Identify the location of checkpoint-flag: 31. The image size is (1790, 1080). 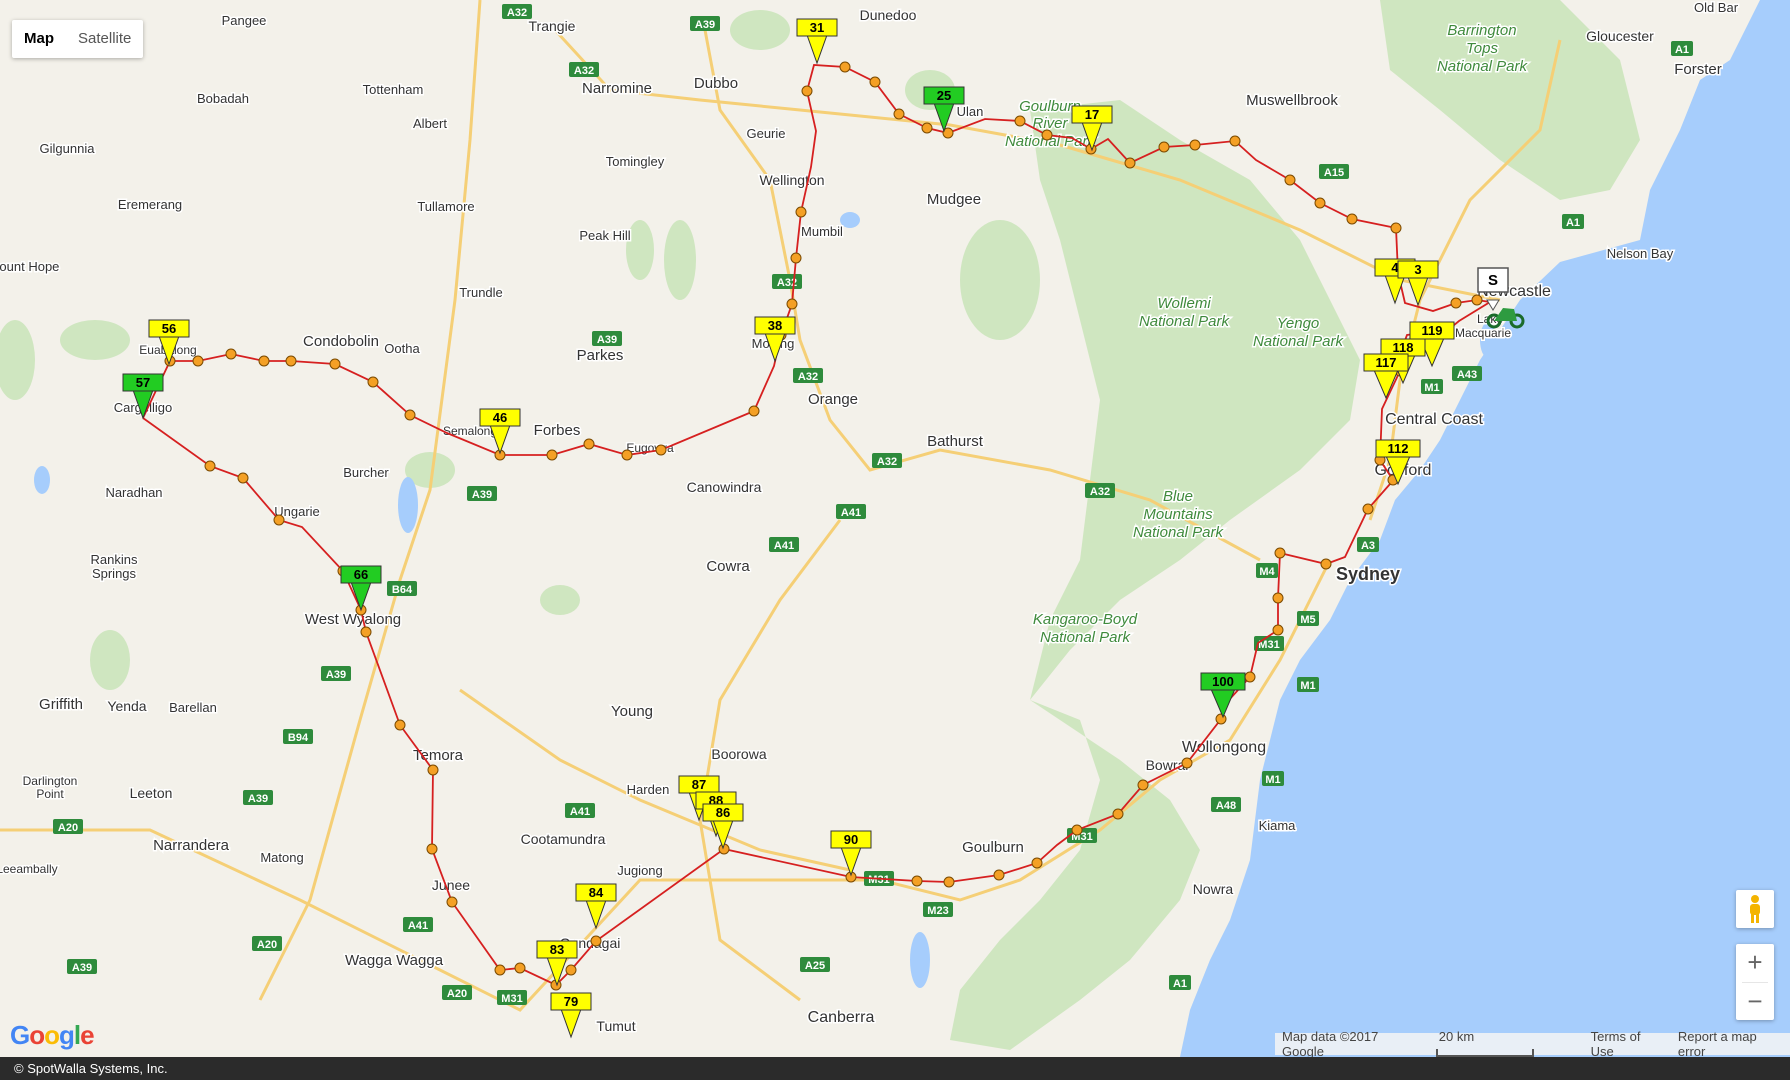
(817, 41).